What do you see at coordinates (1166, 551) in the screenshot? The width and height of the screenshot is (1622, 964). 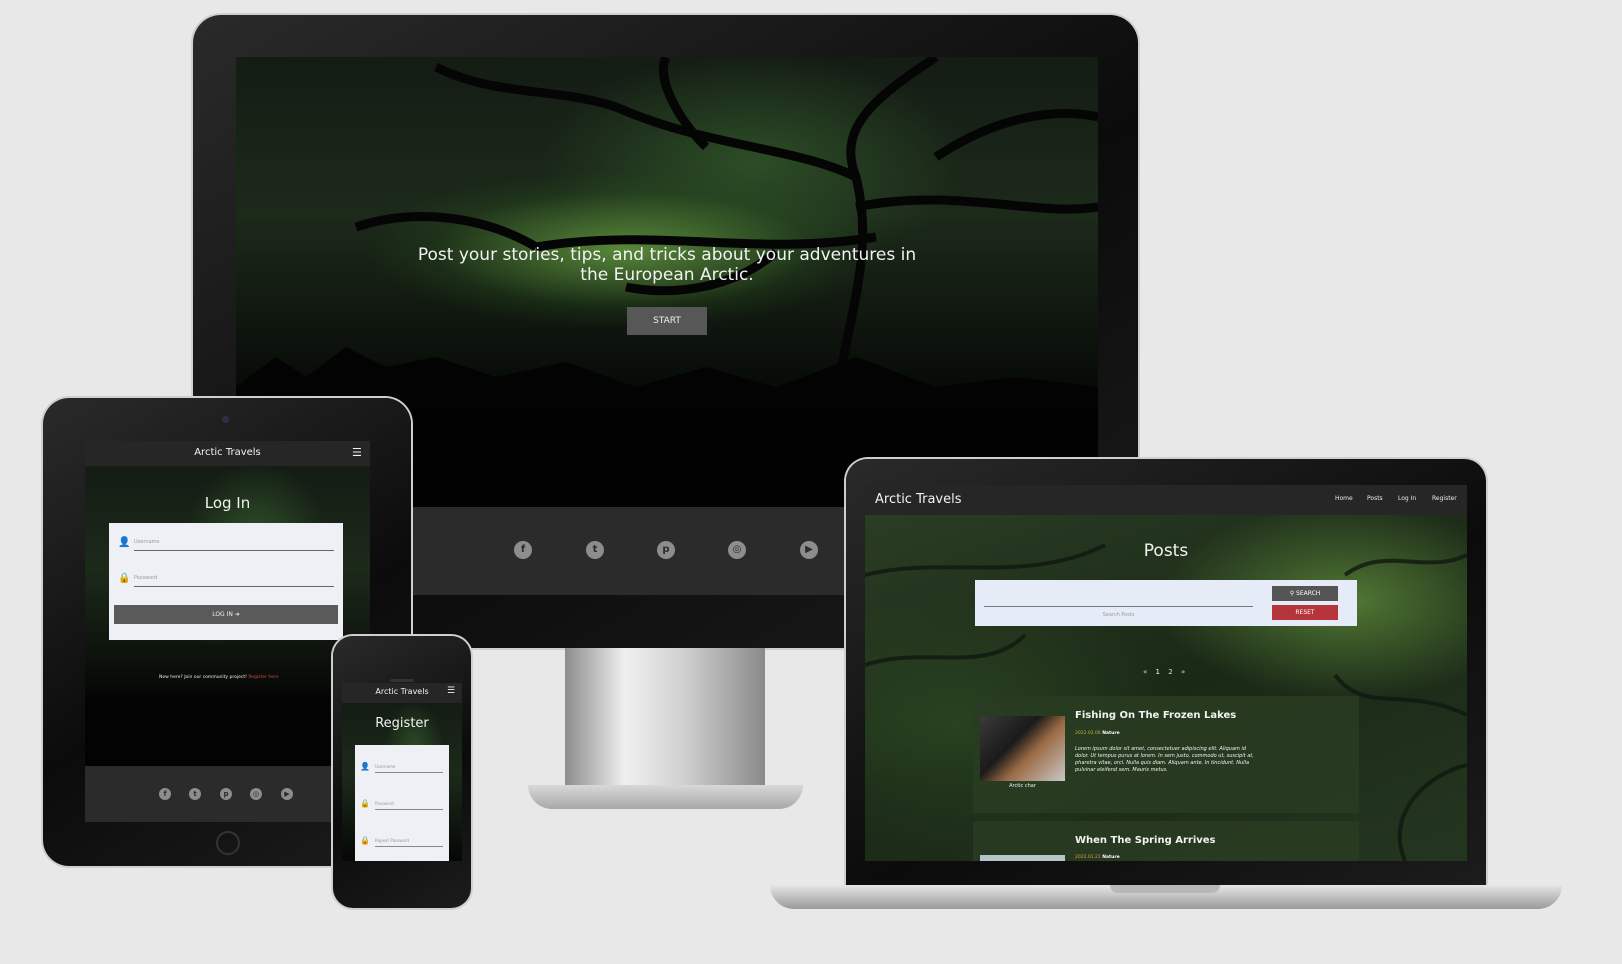 I see `posts-title: Posts` at bounding box center [1166, 551].